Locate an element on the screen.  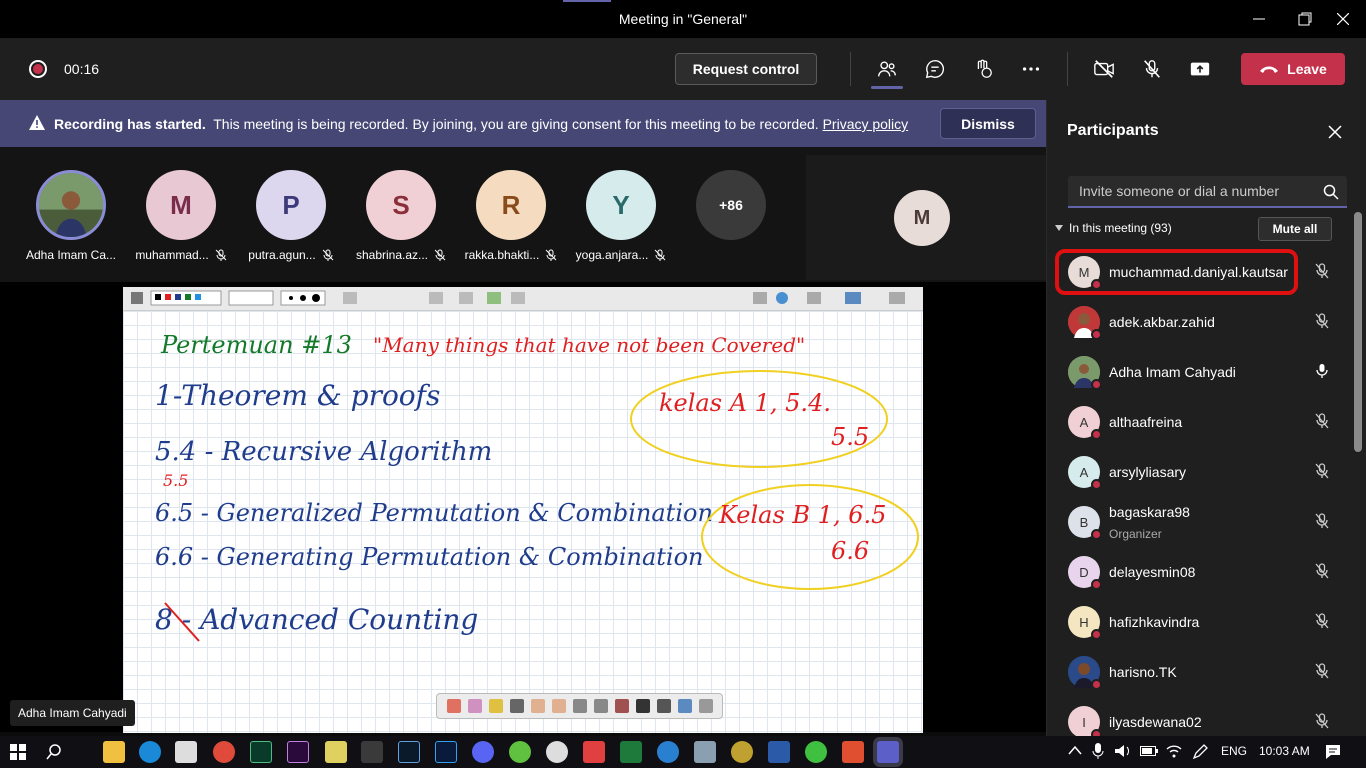
reactions-button is located at coordinates (983, 69).